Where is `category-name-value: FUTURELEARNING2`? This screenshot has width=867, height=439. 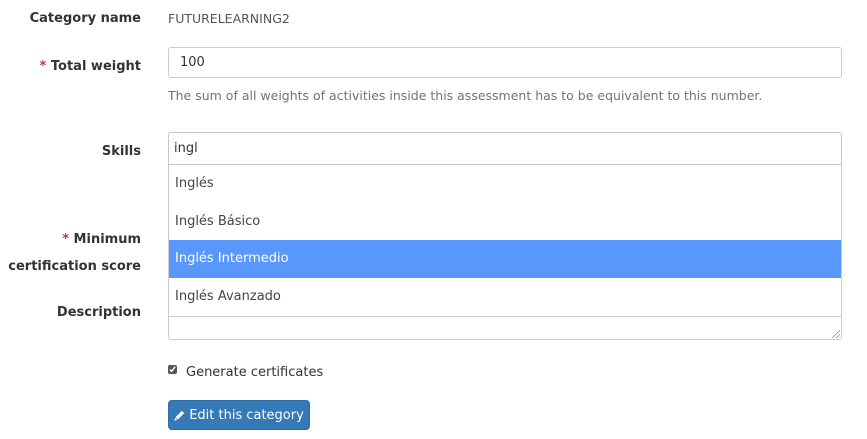 category-name-value: FUTURELEARNING2 is located at coordinates (229, 18).